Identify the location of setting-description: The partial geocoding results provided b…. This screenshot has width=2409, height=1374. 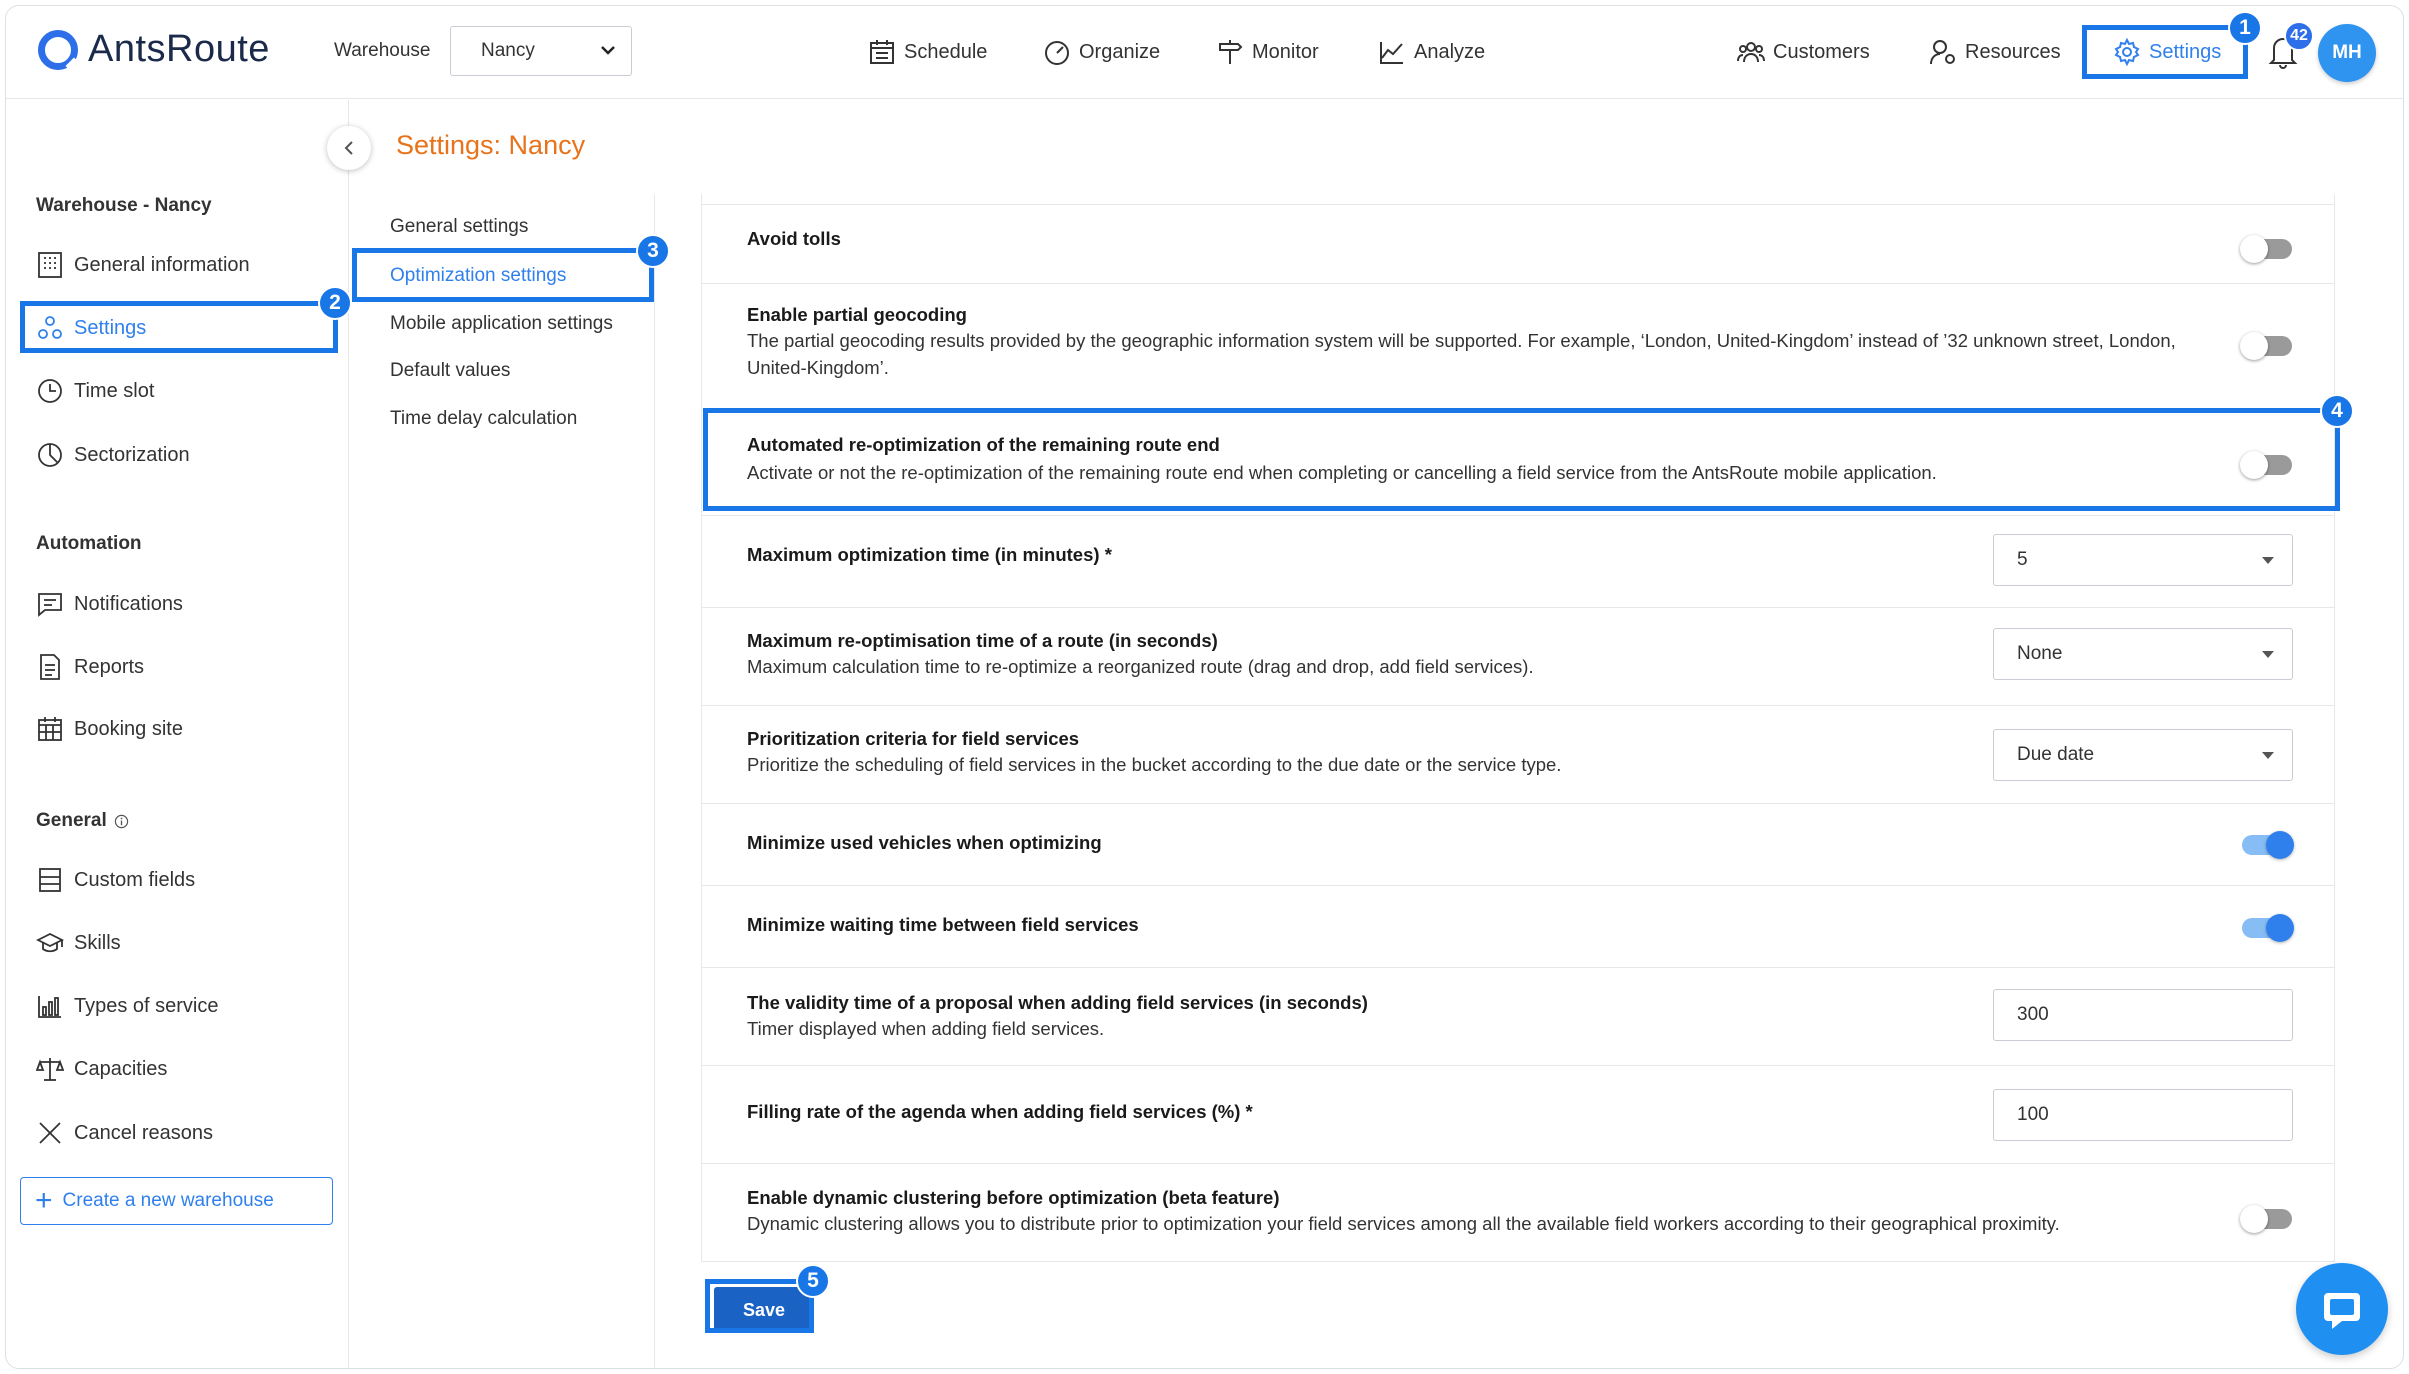
(1461, 354).